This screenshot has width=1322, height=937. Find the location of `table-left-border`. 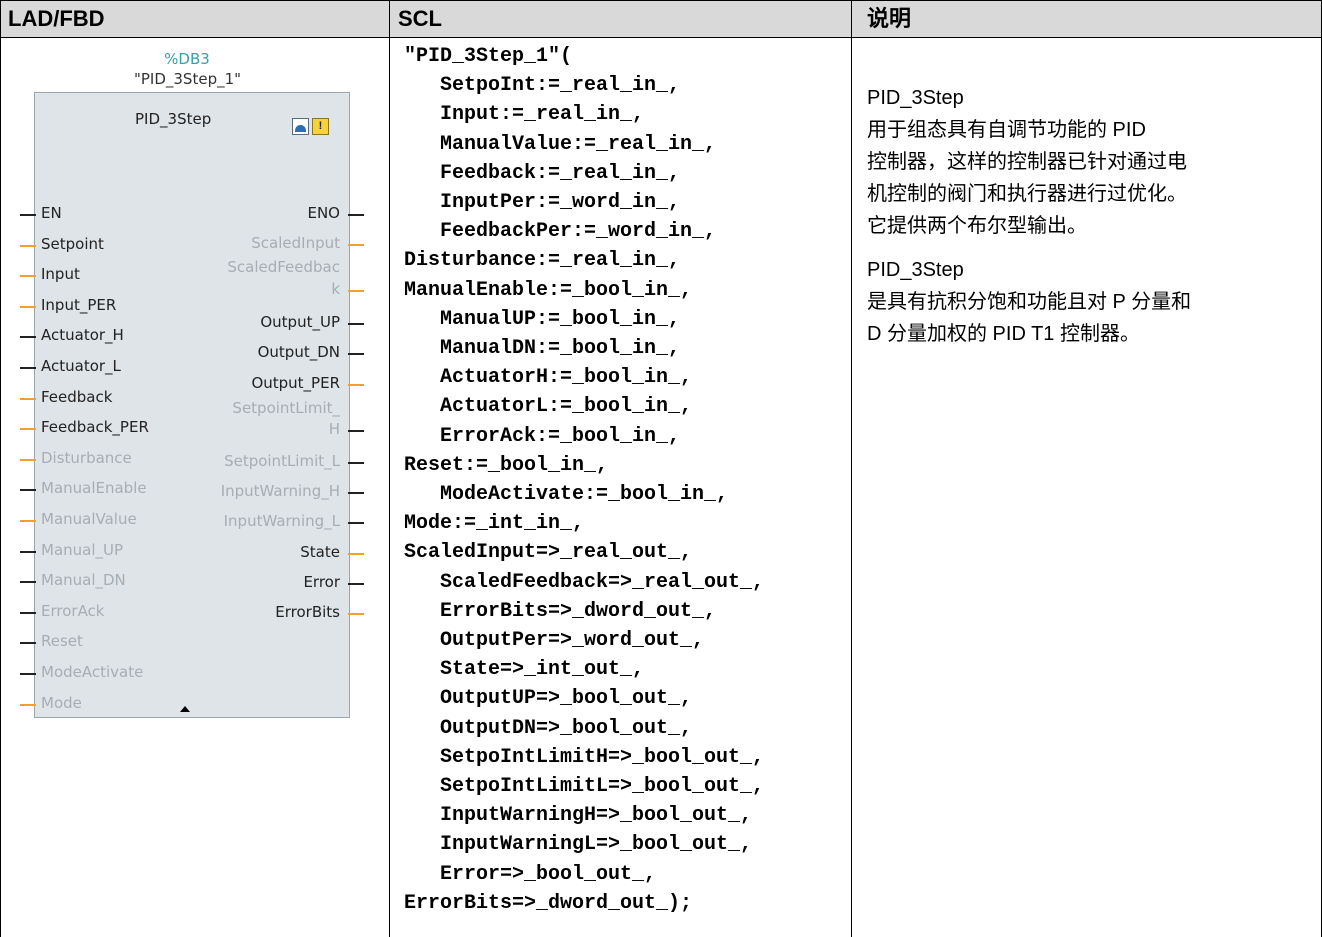

table-left-border is located at coordinates (0, 468).